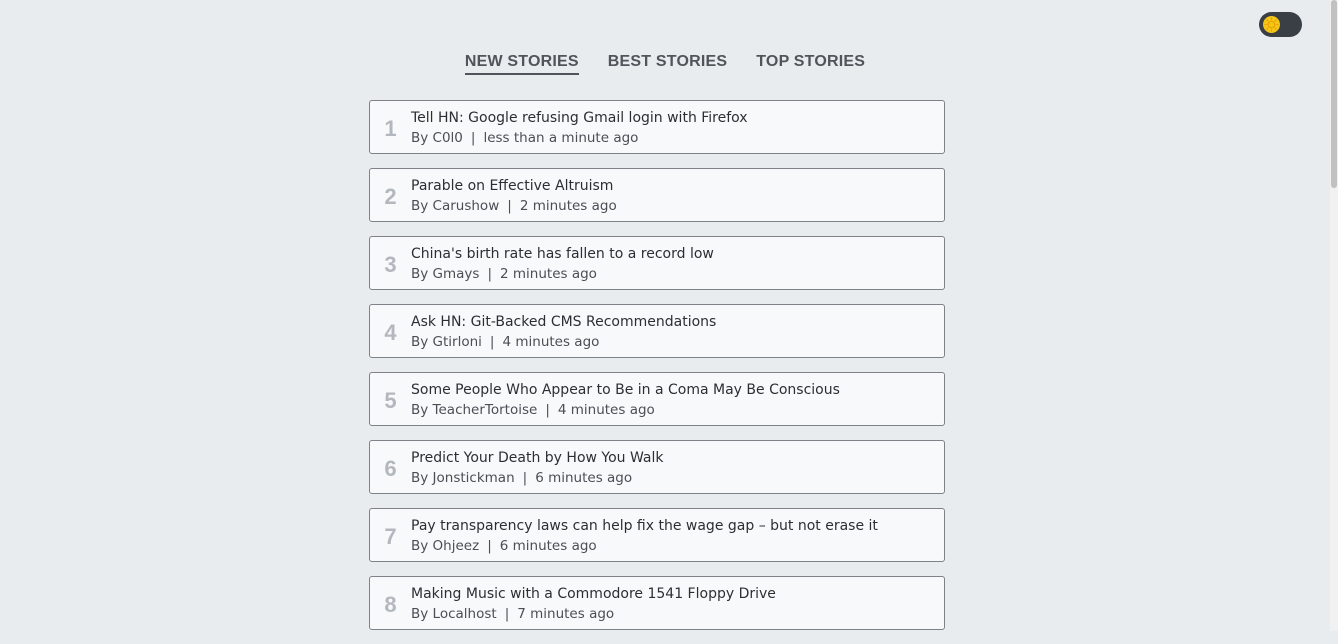 Image resolution: width=1338 pixels, height=644 pixels. Describe the element at coordinates (537, 458) in the screenshot. I see `story-title: Predict Your Death by How You Walk` at that location.